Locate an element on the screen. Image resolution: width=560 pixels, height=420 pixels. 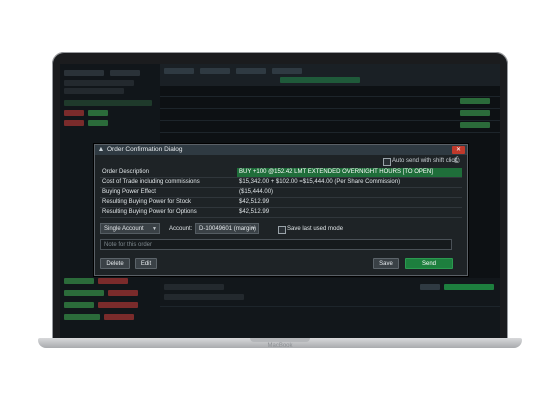
account-type-value: Single Account is located at coordinates (124, 229).